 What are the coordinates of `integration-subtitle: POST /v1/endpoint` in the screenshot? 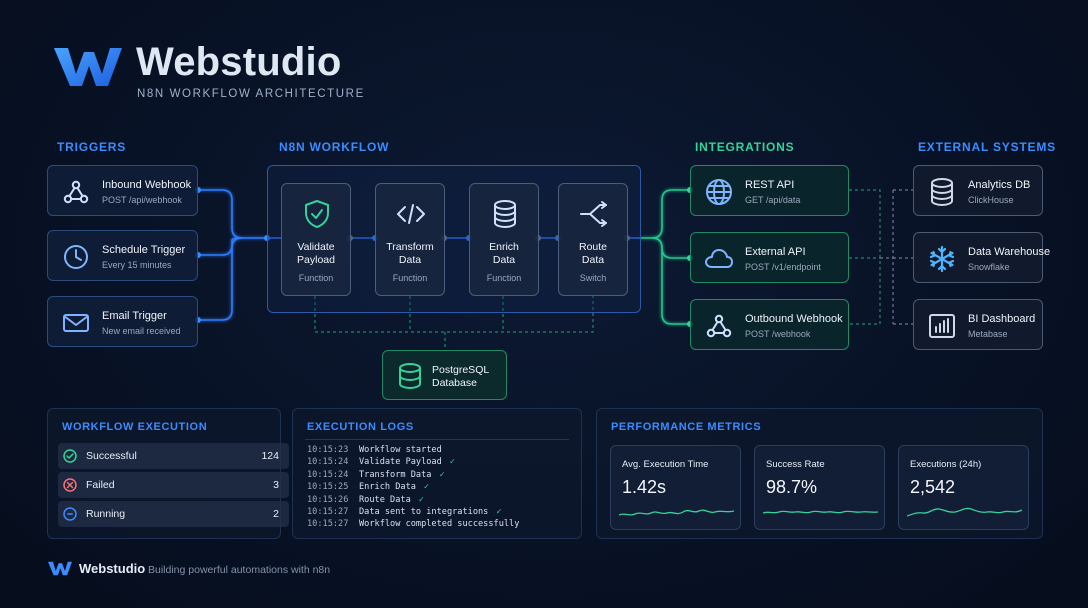 It's located at (783, 267).